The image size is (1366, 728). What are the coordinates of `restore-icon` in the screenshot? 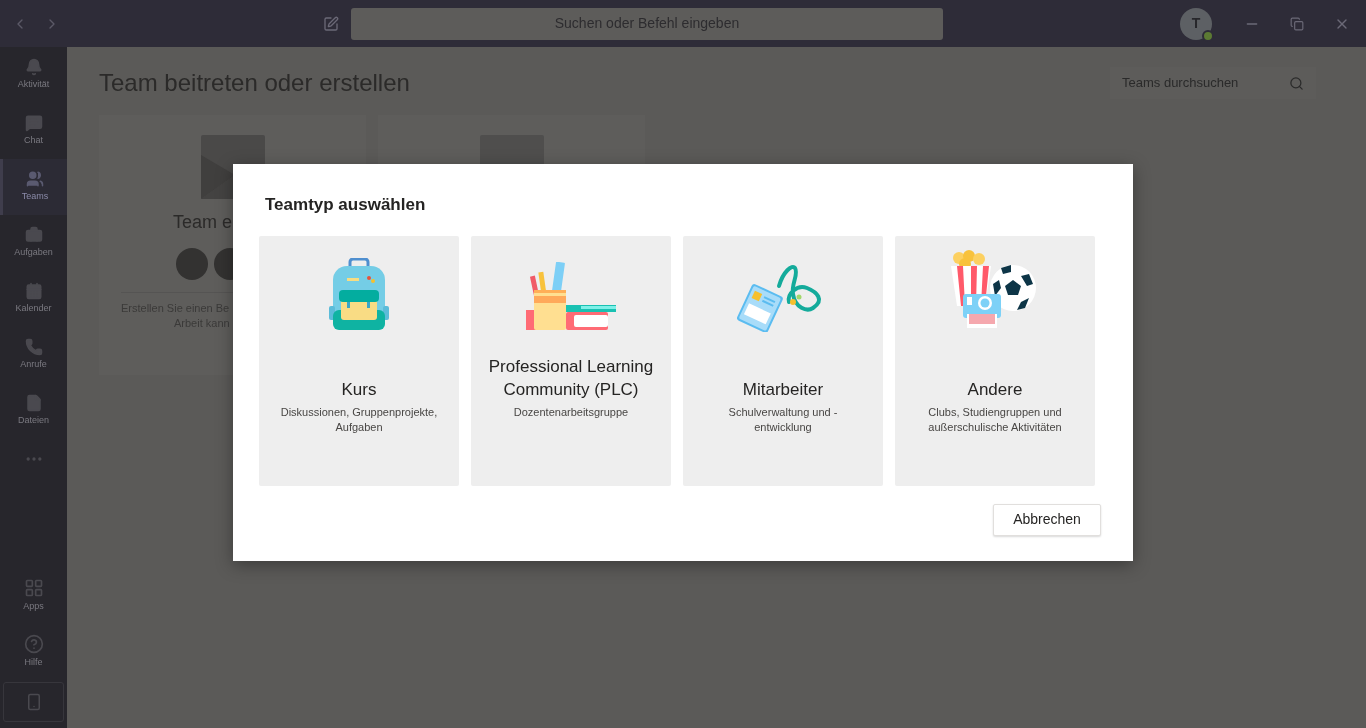 It's located at (1297, 23).